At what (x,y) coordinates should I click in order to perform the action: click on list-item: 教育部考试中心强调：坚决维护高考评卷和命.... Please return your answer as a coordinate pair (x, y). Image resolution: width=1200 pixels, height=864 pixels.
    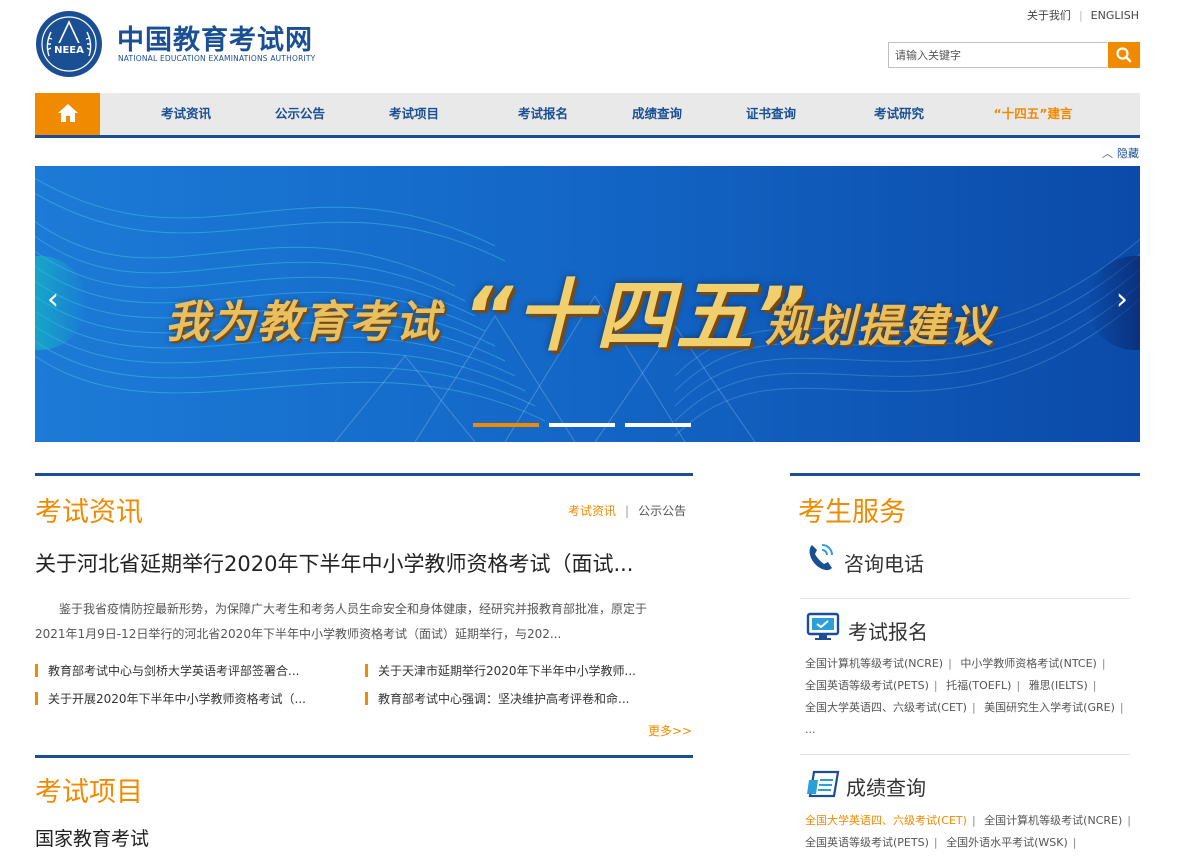
    Looking at the image, I should click on (497, 698).